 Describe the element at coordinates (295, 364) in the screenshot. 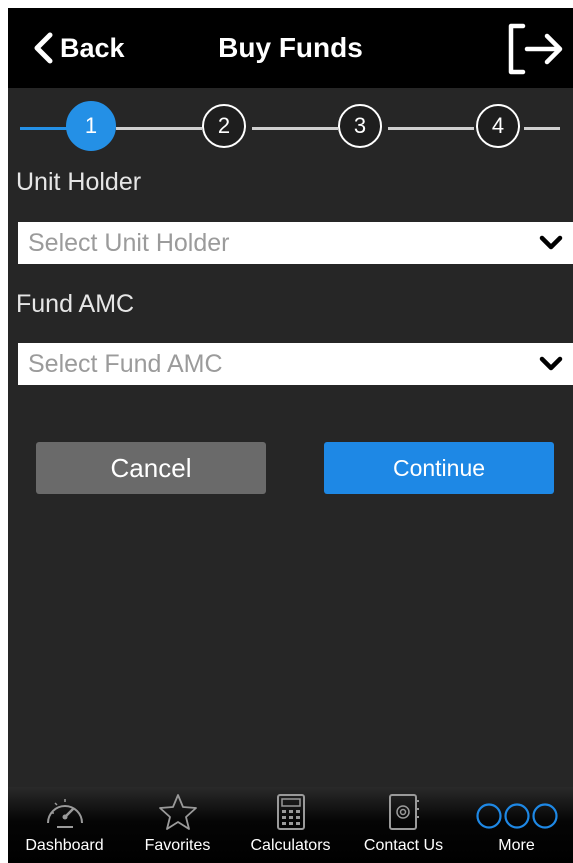

I see `fund-amc-select: Select Fund AMC` at that location.